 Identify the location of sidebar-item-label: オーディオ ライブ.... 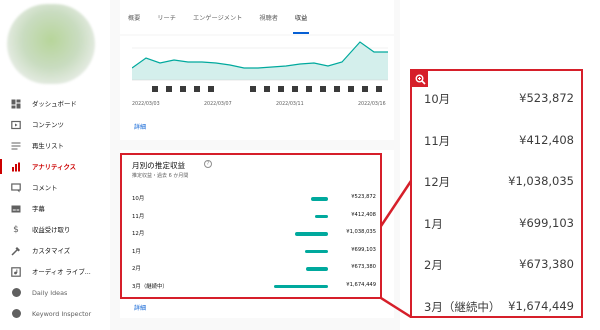
(61, 272).